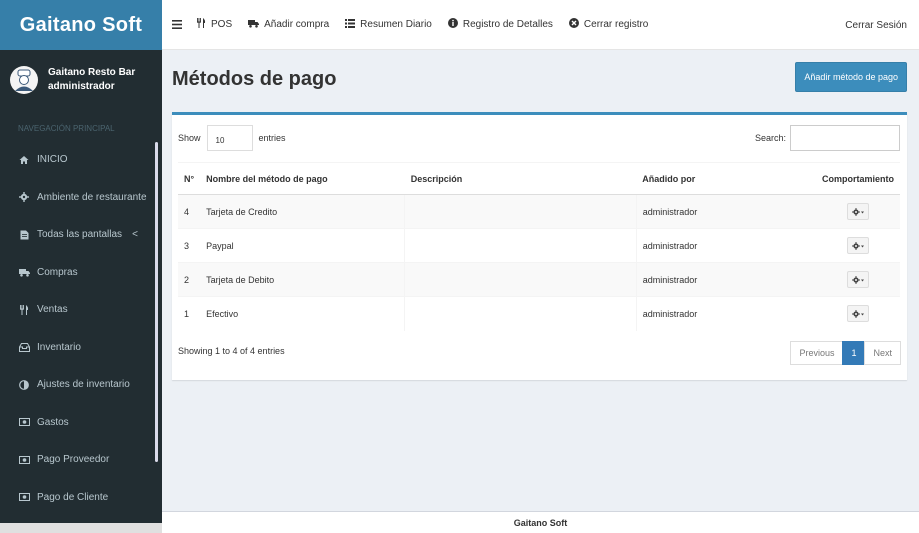 The width and height of the screenshot is (919, 533). I want to click on archive-icon, so click(24, 347).